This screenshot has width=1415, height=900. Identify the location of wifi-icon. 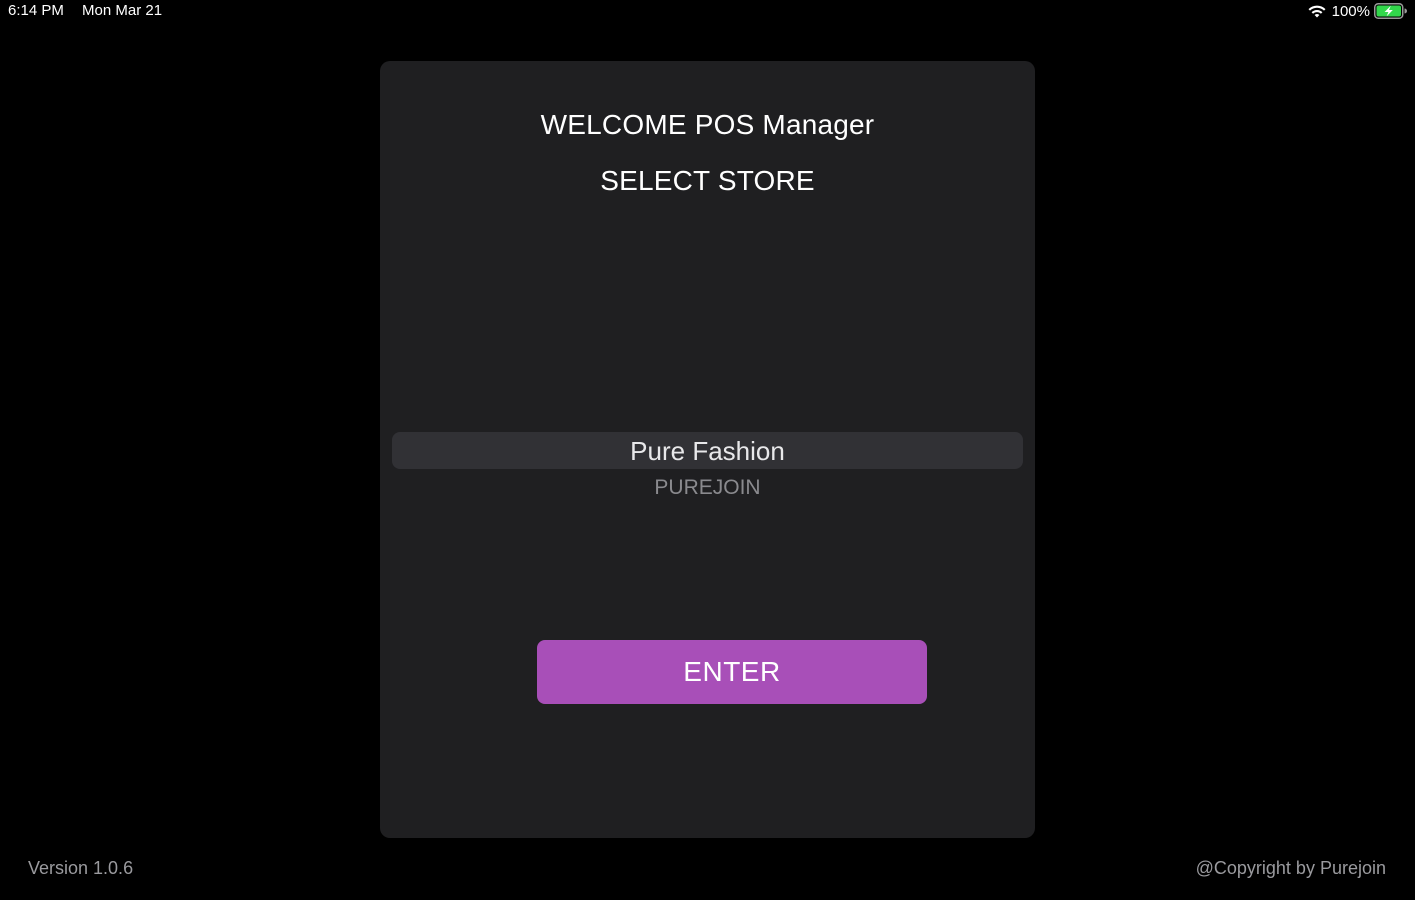
(1317, 11).